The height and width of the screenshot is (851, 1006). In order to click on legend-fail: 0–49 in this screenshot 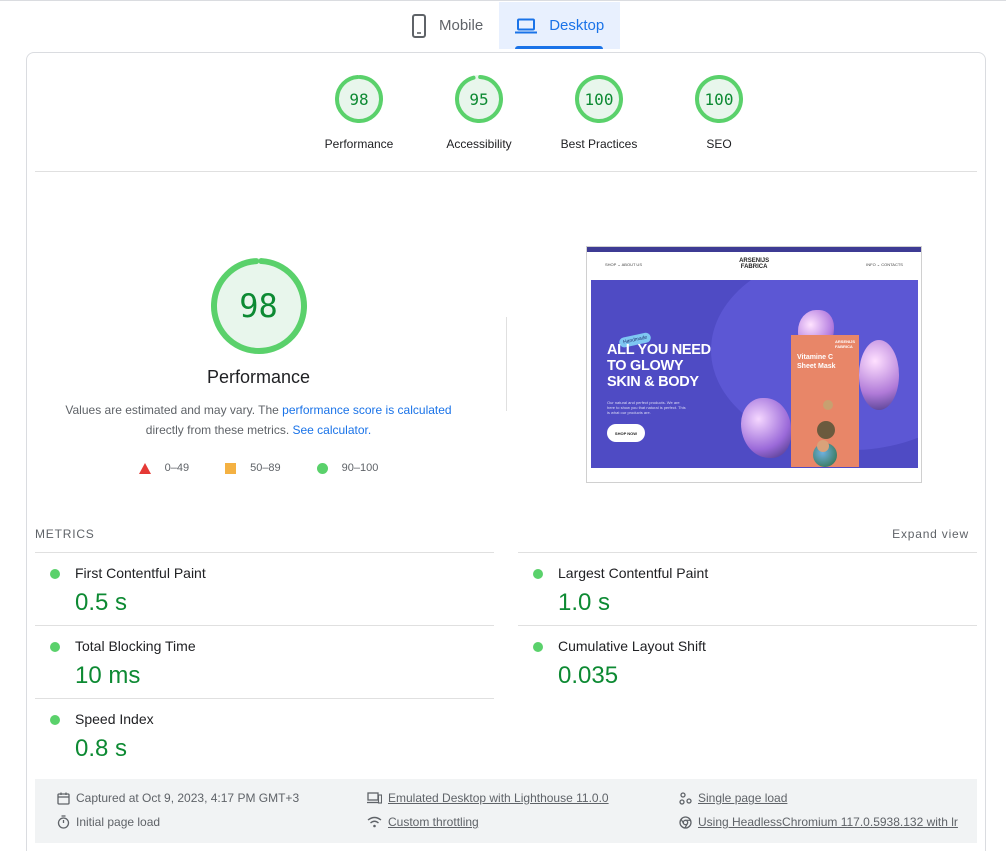, I will do `click(164, 468)`.